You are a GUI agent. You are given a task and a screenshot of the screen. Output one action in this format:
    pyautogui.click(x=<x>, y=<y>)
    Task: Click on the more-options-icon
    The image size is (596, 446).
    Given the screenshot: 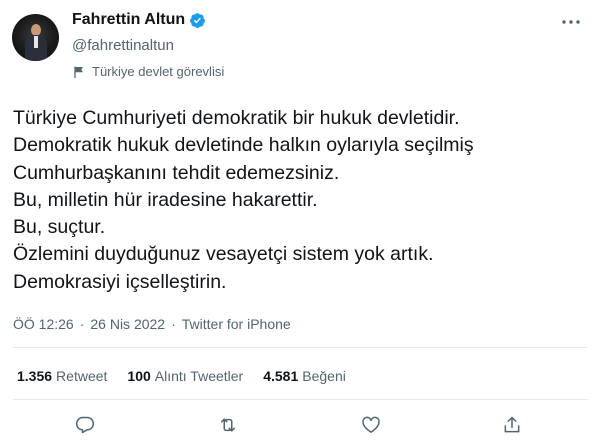 What is the action you would take?
    pyautogui.click(x=571, y=22)
    